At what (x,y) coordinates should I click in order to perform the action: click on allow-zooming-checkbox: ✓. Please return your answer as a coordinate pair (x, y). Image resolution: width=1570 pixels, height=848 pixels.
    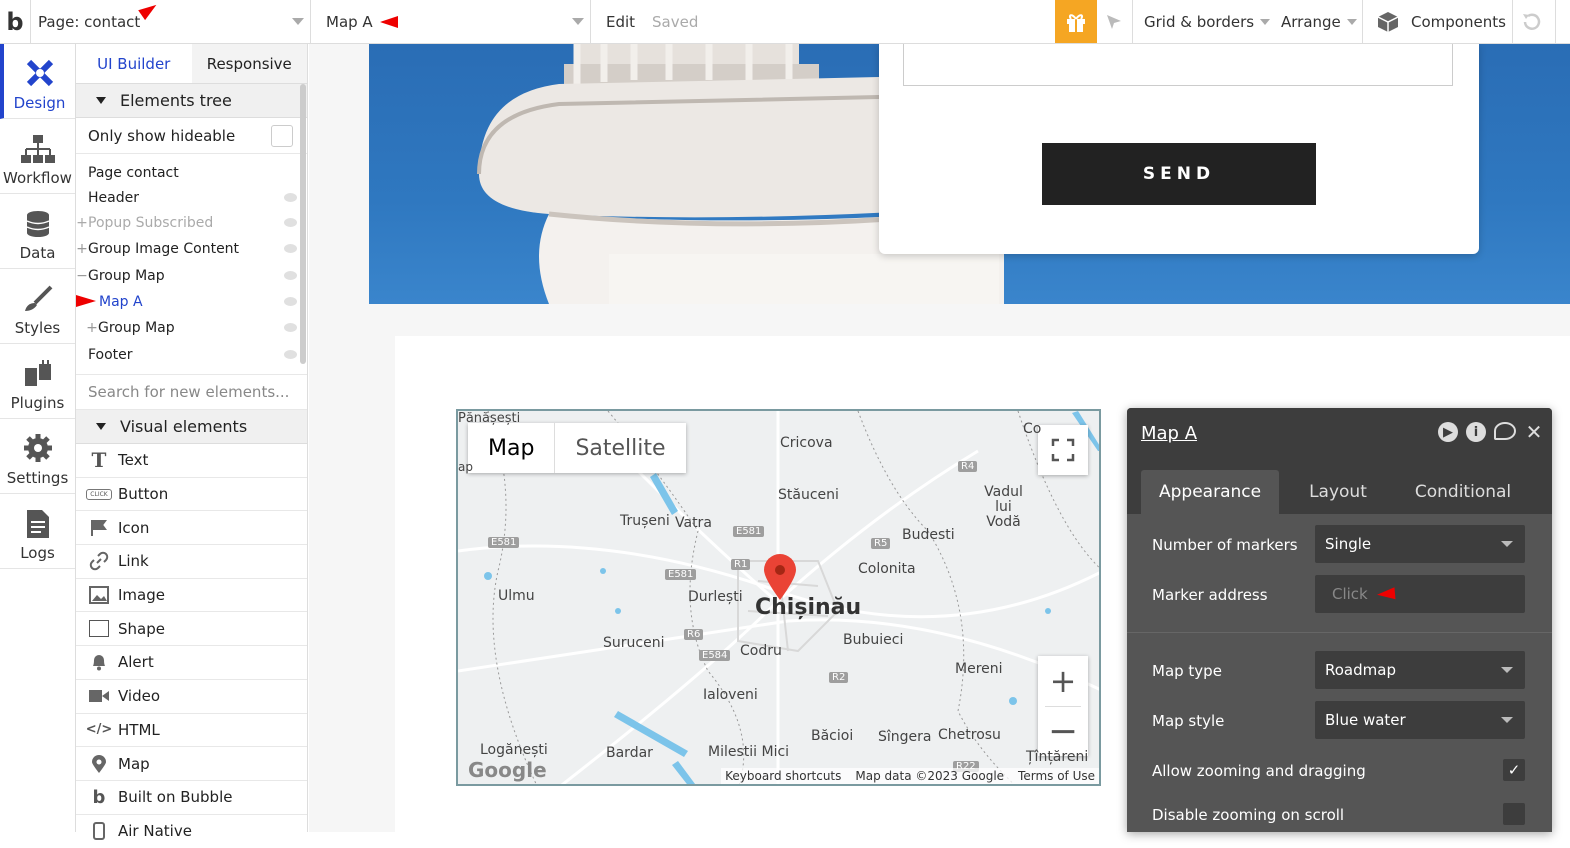
    Looking at the image, I should click on (1514, 770).